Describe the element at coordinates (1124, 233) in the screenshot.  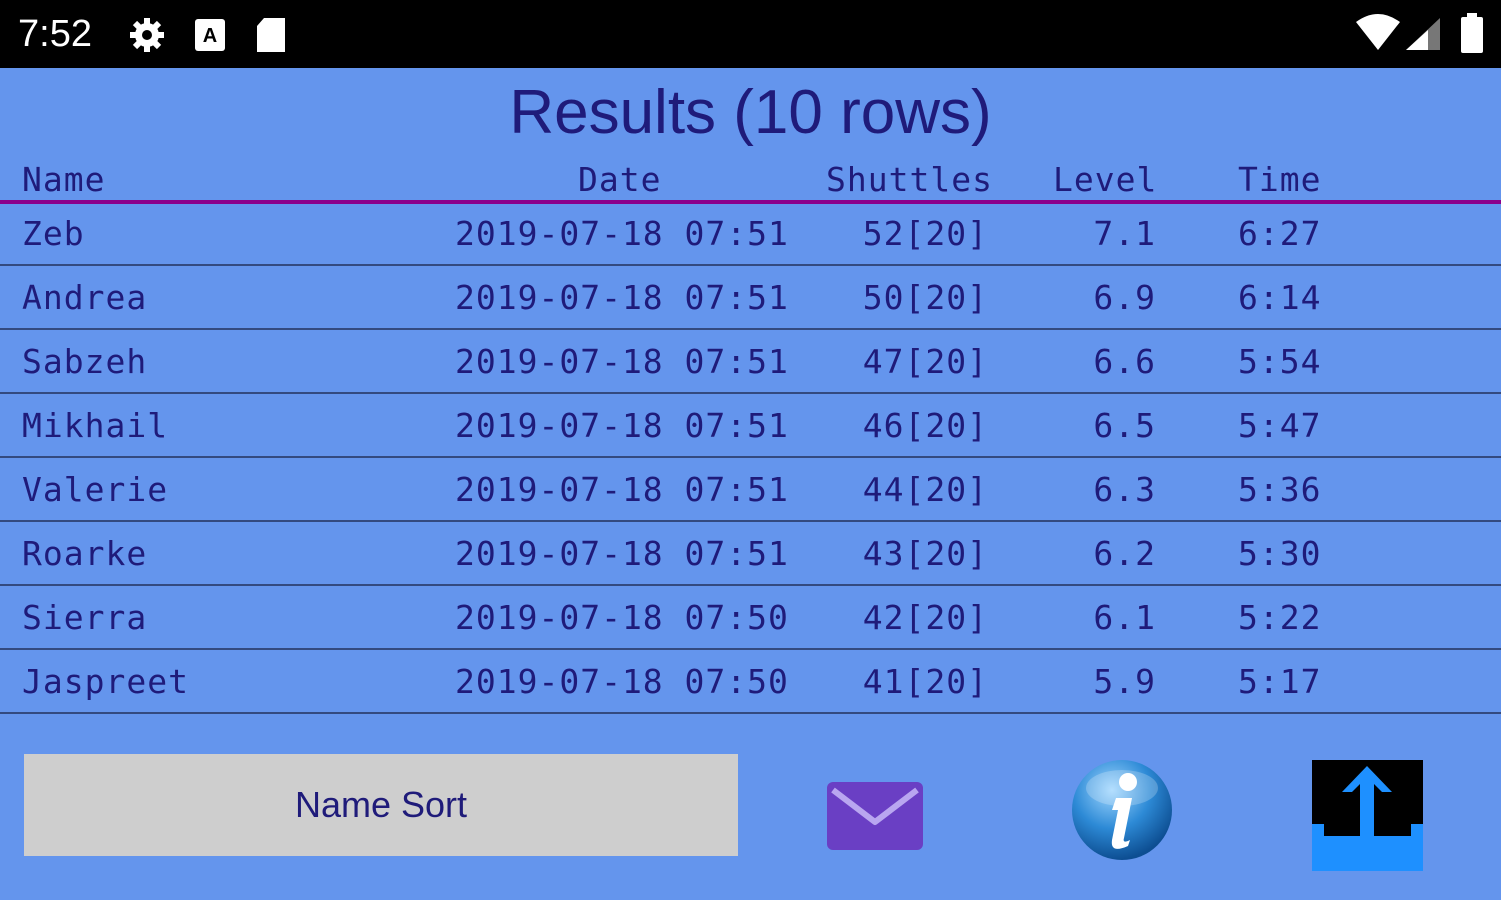
I see `row-level: 7.1` at that location.